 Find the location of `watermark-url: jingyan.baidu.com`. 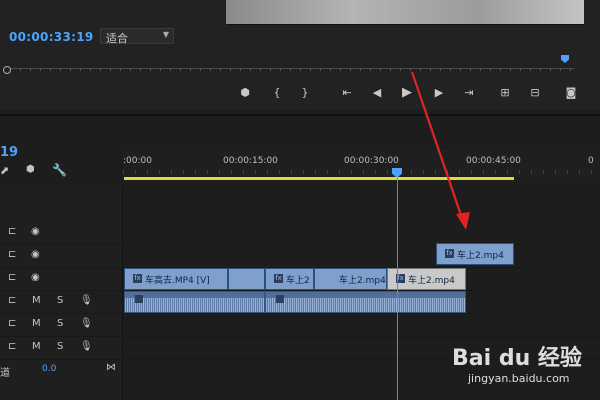

watermark-url: jingyan.baidu.com is located at coordinates (519, 378).